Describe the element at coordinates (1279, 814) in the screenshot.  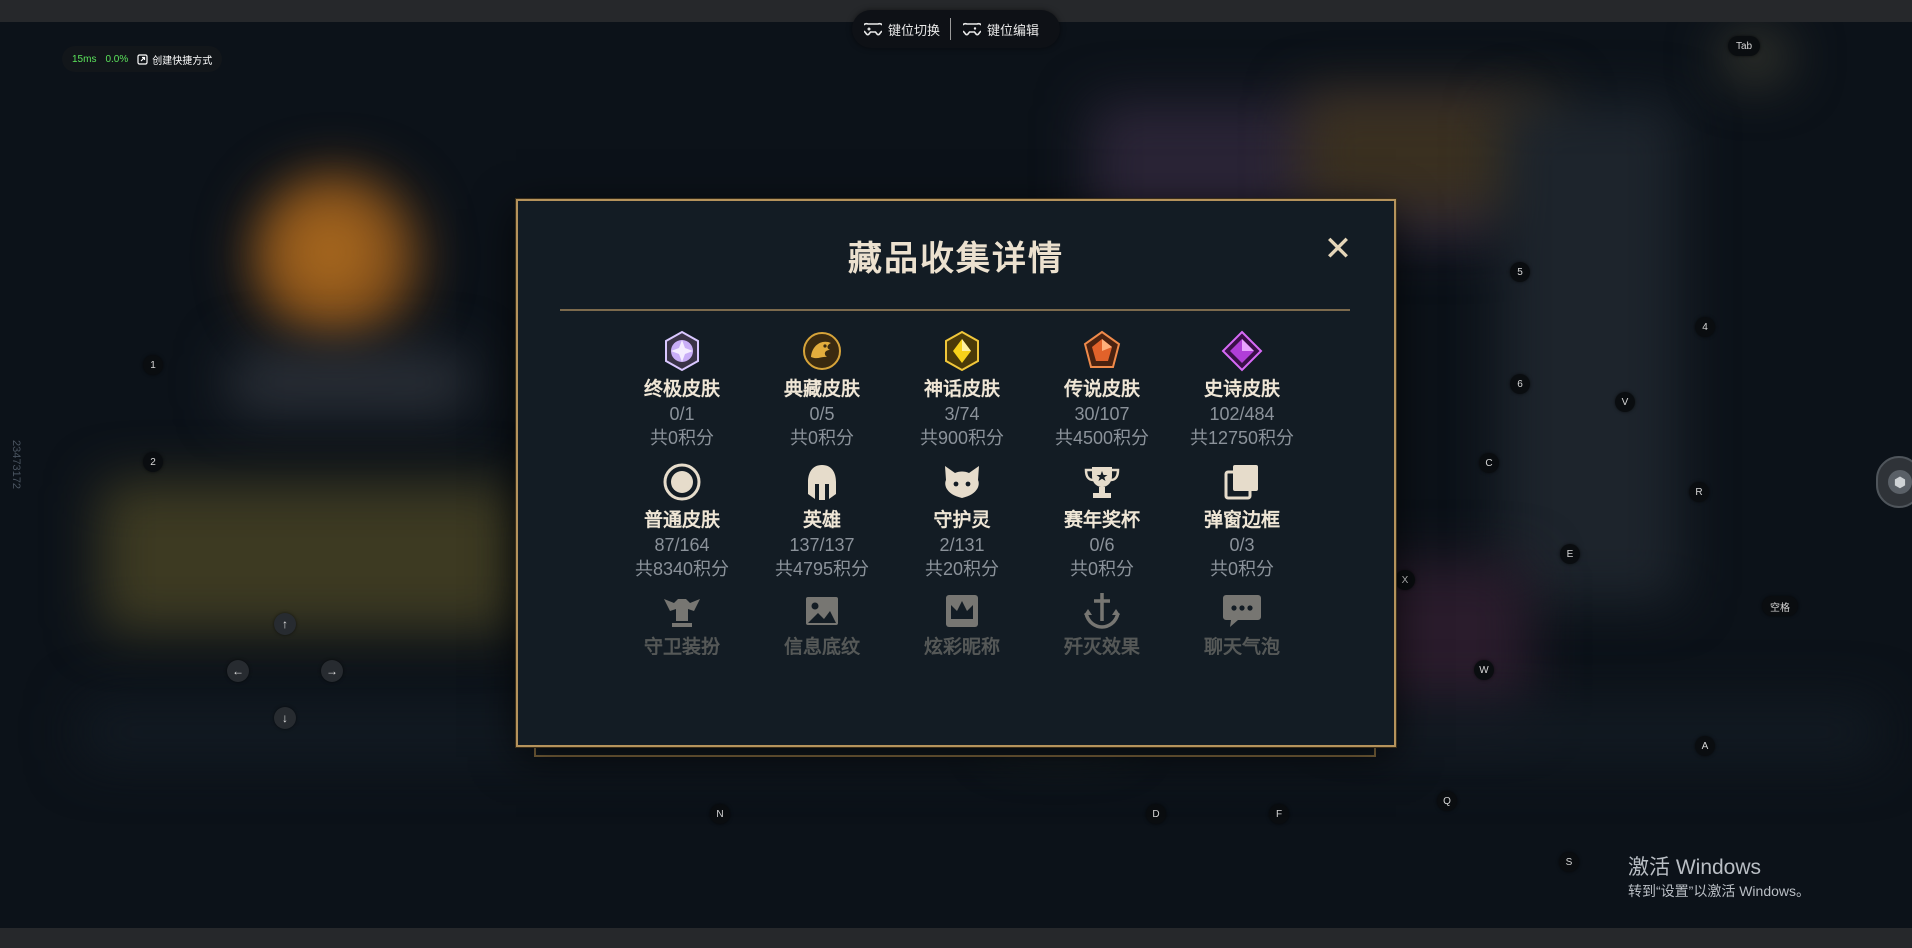
I see `key-f: F` at that location.